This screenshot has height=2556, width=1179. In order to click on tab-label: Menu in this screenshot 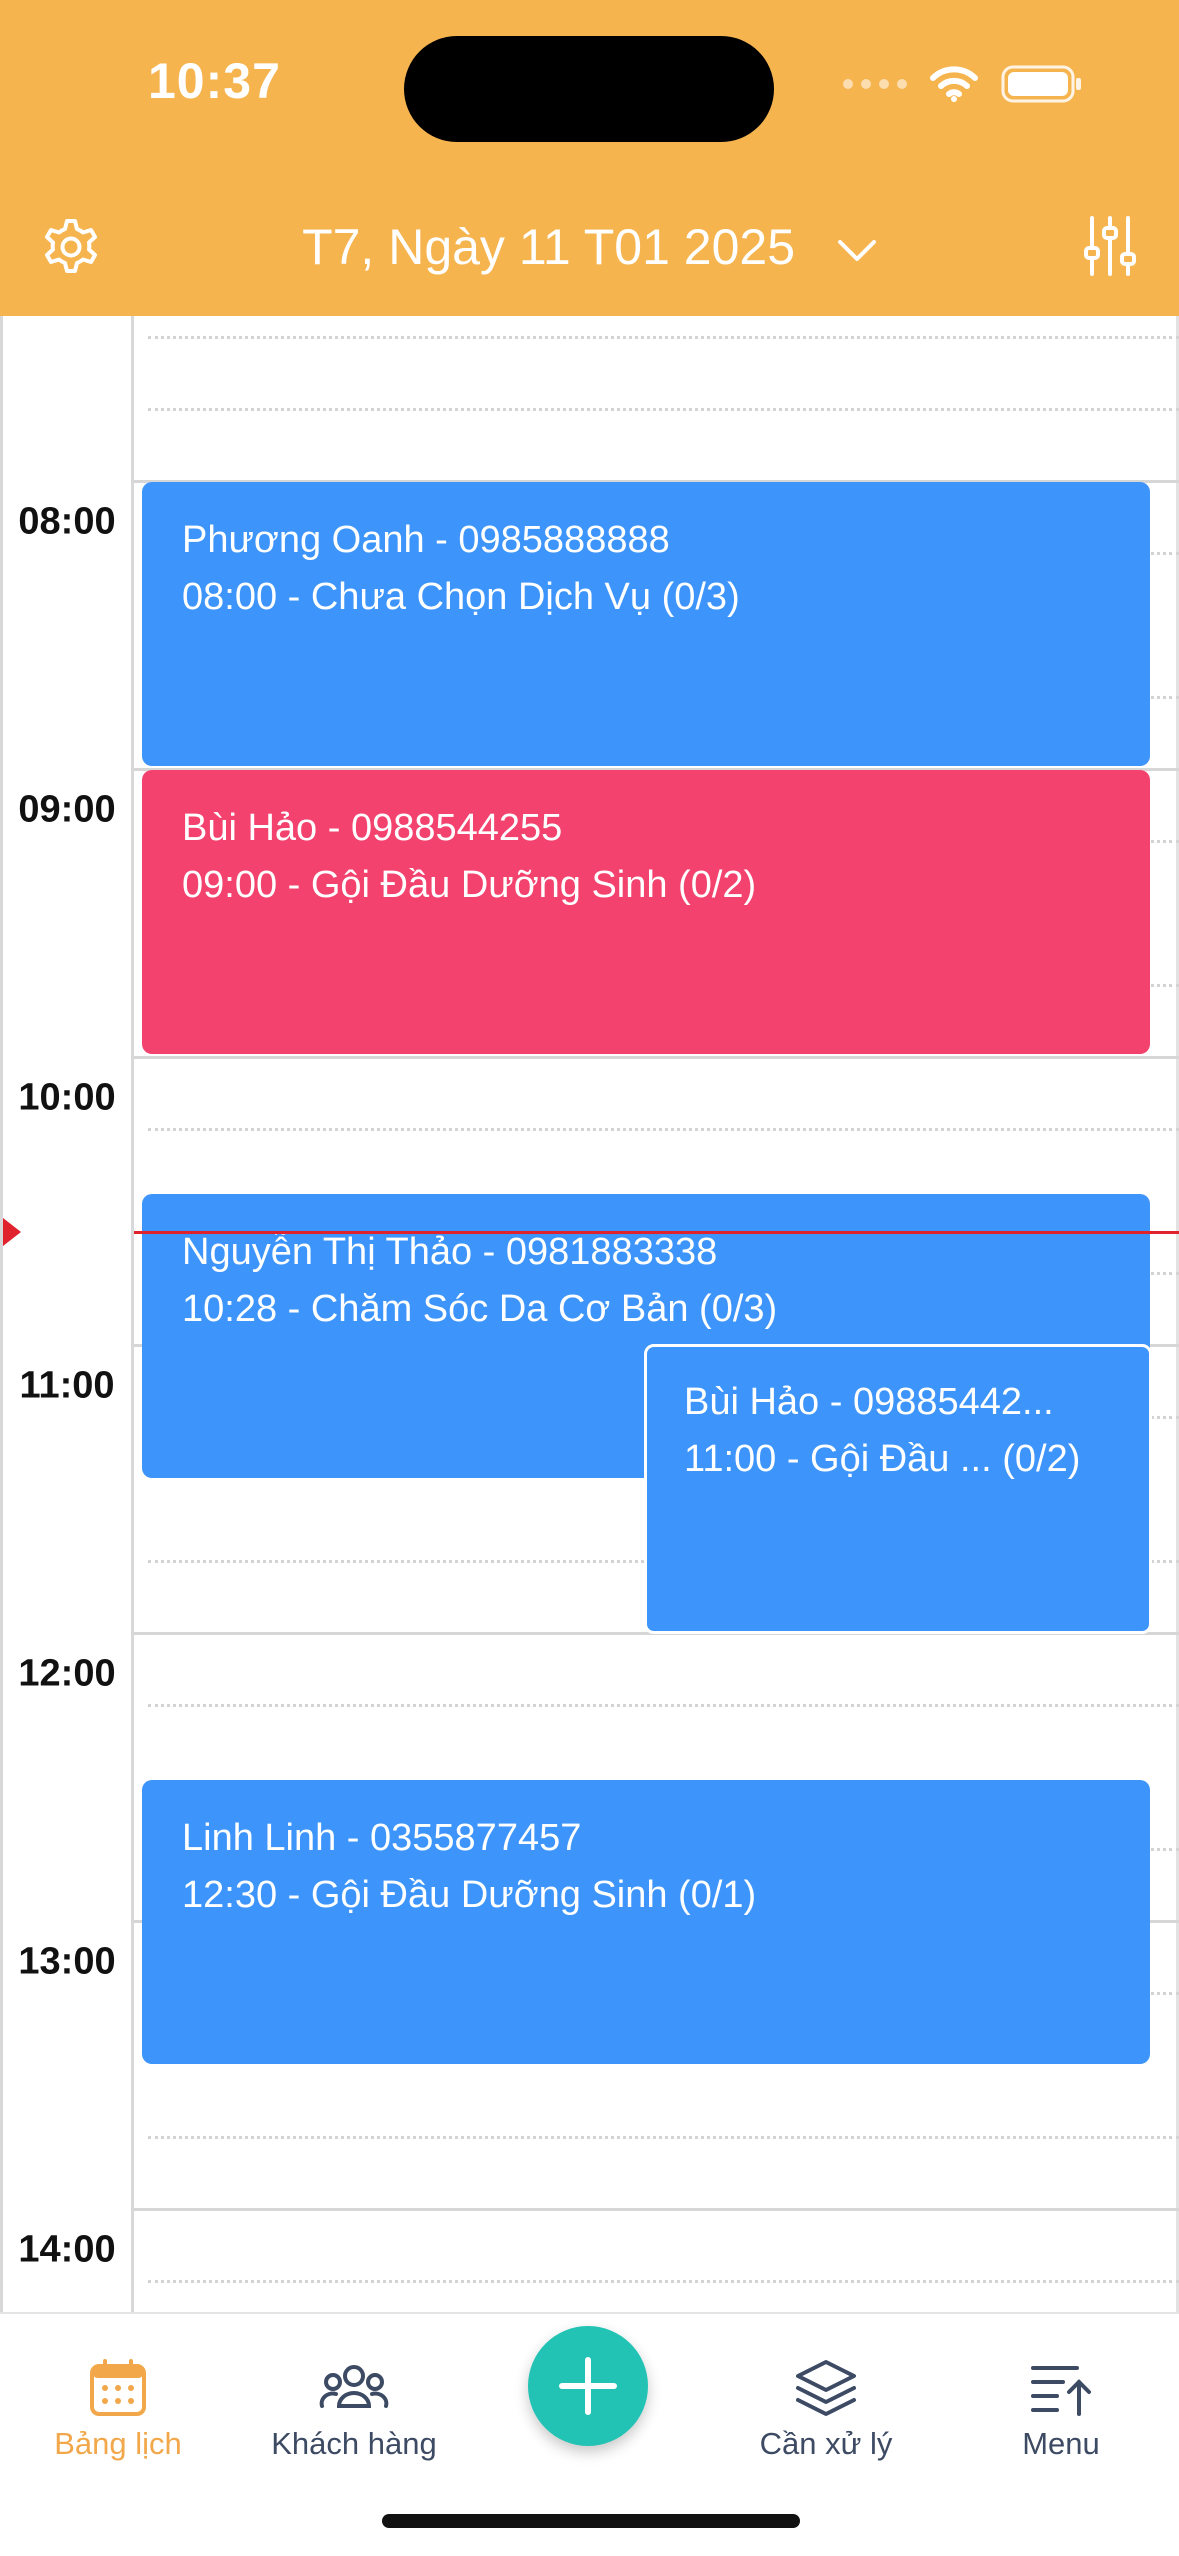, I will do `click(1061, 2443)`.